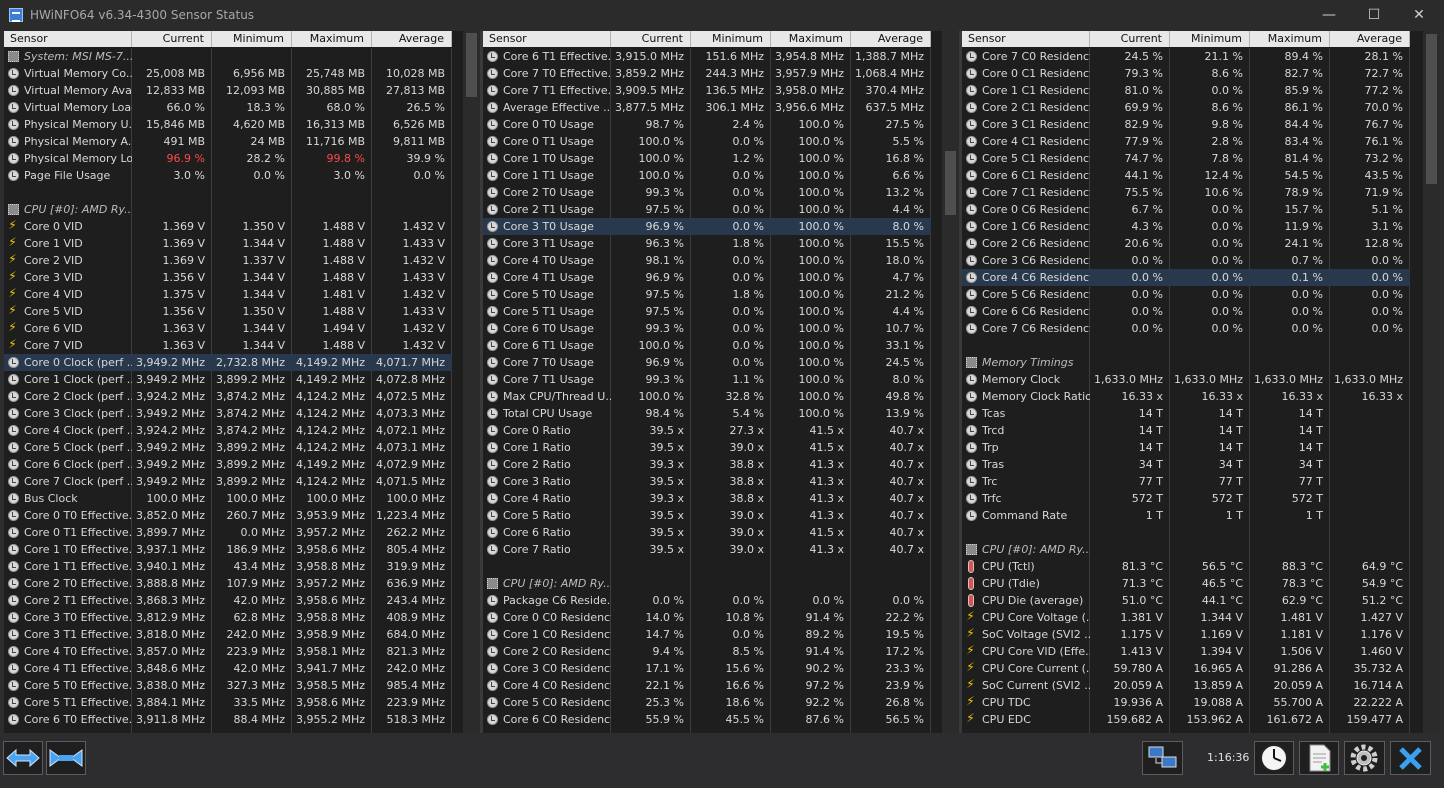 This screenshot has width=1444, height=788. Describe the element at coordinates (1186, 413) in the screenshot. I see `sensor-row: Tcas 14 T 14 T 14 T` at that location.